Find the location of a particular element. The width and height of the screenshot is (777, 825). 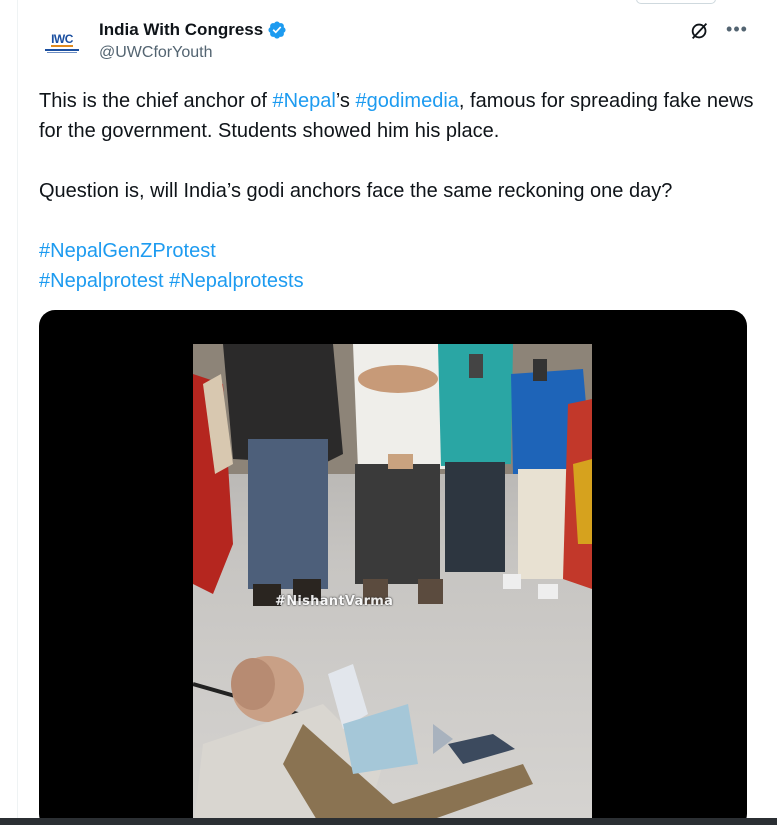

tweet-header: IWC India With Congress @UWCforYouth ••• is located at coordinates (404, 43).